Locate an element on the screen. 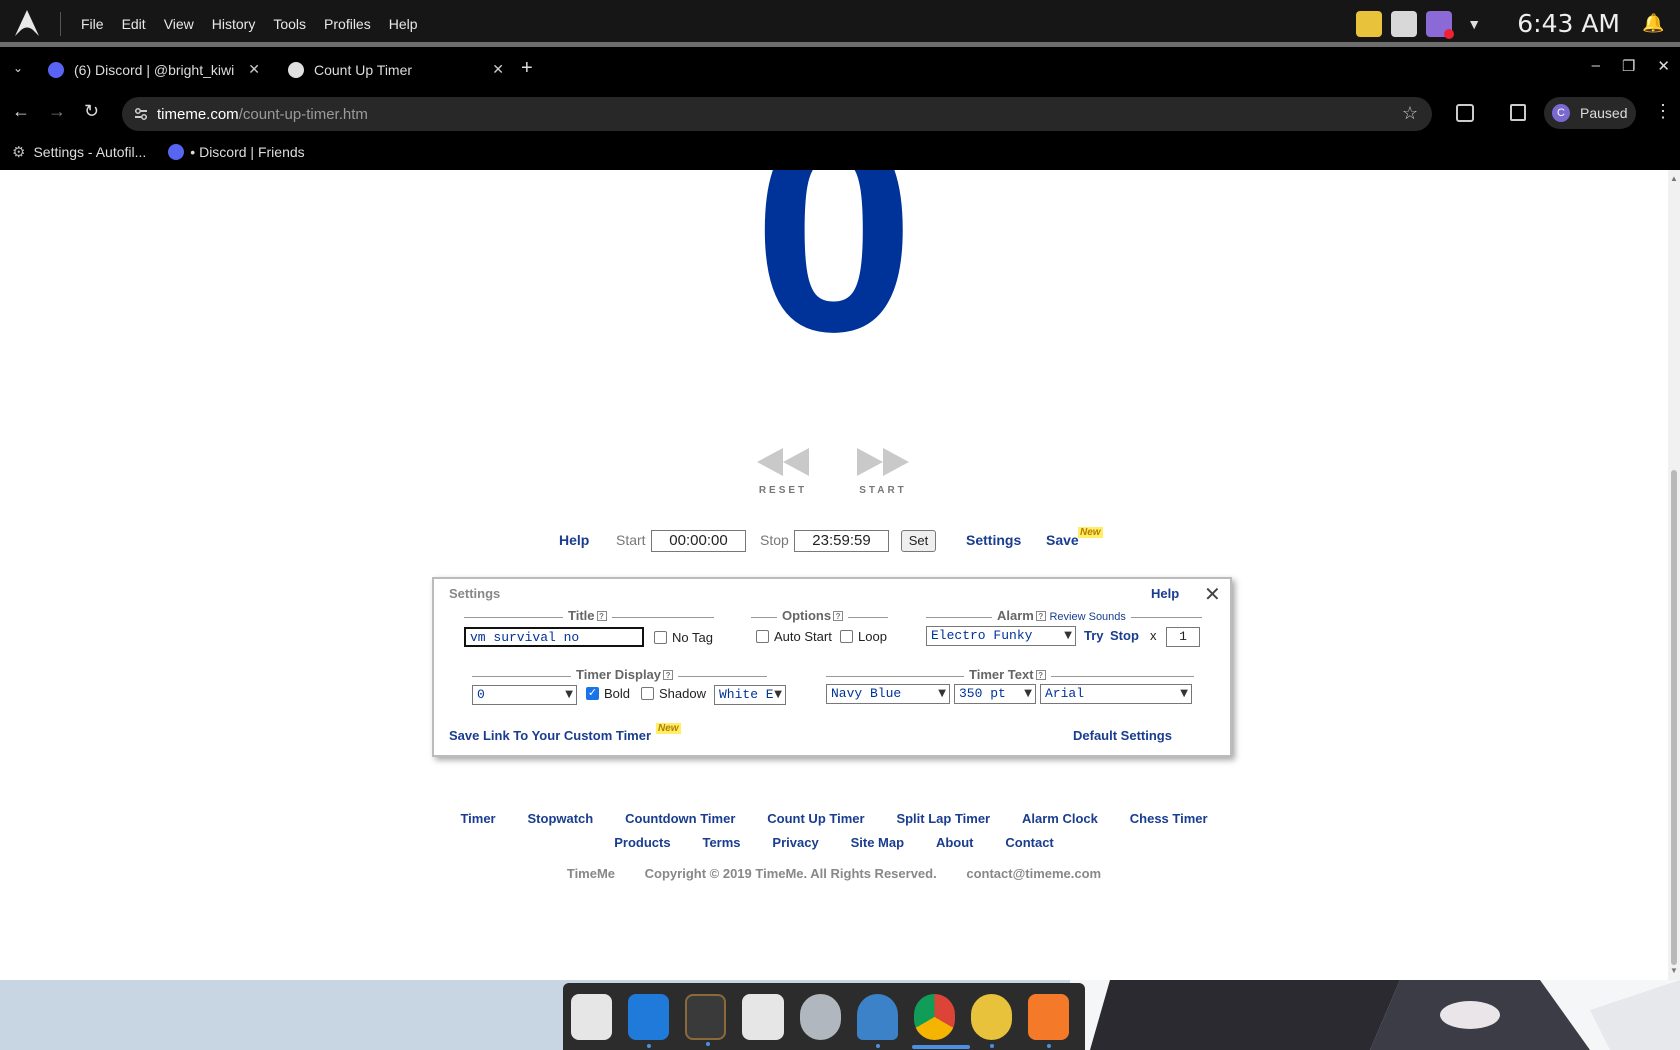  address-bar: timeme.com/count-up-timer.htm ☆ is located at coordinates (777, 114).